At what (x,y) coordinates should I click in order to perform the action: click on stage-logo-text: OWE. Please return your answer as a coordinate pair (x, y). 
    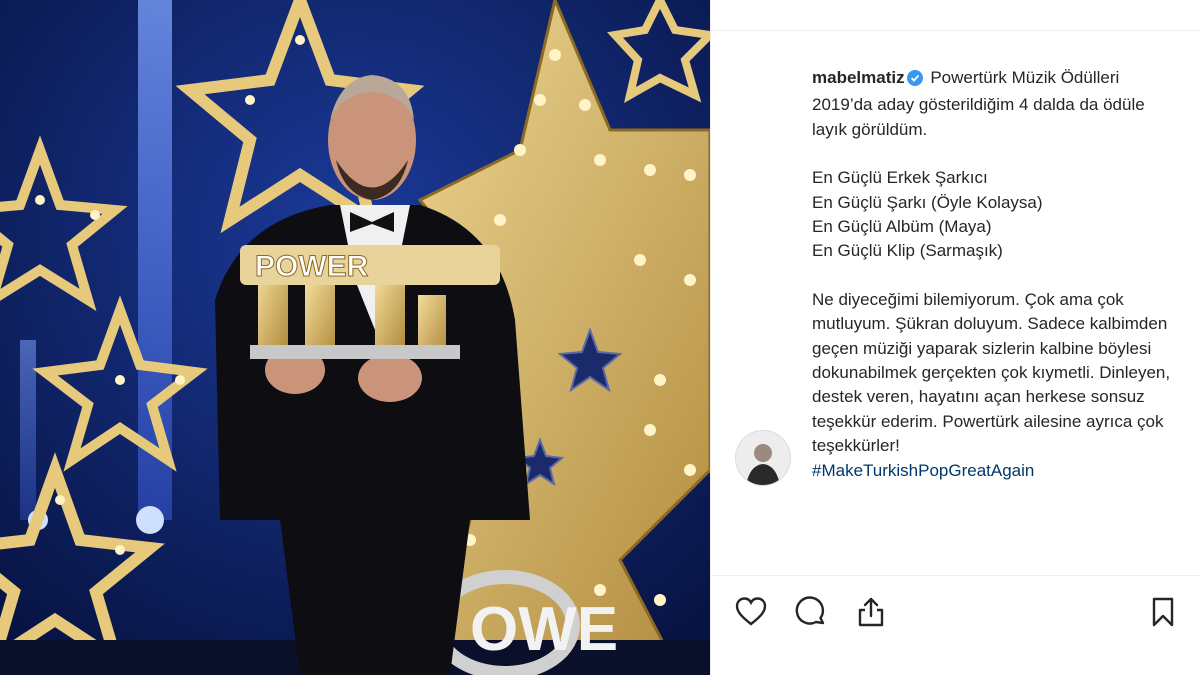
    Looking at the image, I should click on (544, 629).